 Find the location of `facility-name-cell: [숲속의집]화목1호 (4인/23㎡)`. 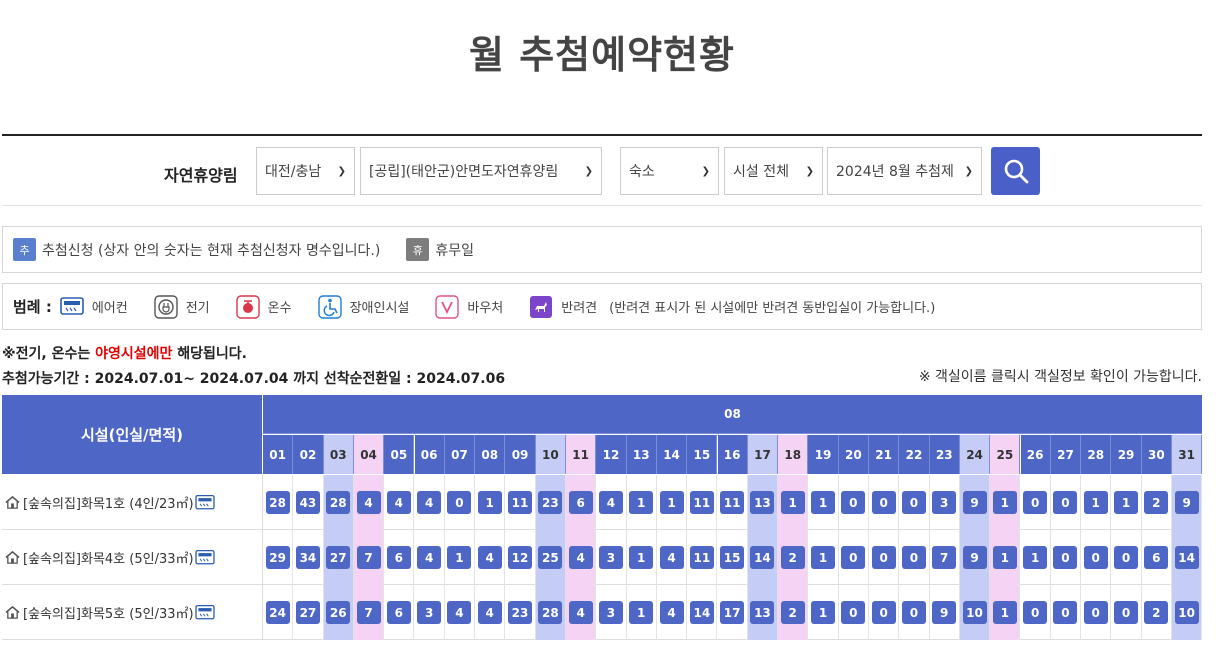

facility-name-cell: [숲속의집]화목1호 (4인/23㎡) is located at coordinates (132, 502).